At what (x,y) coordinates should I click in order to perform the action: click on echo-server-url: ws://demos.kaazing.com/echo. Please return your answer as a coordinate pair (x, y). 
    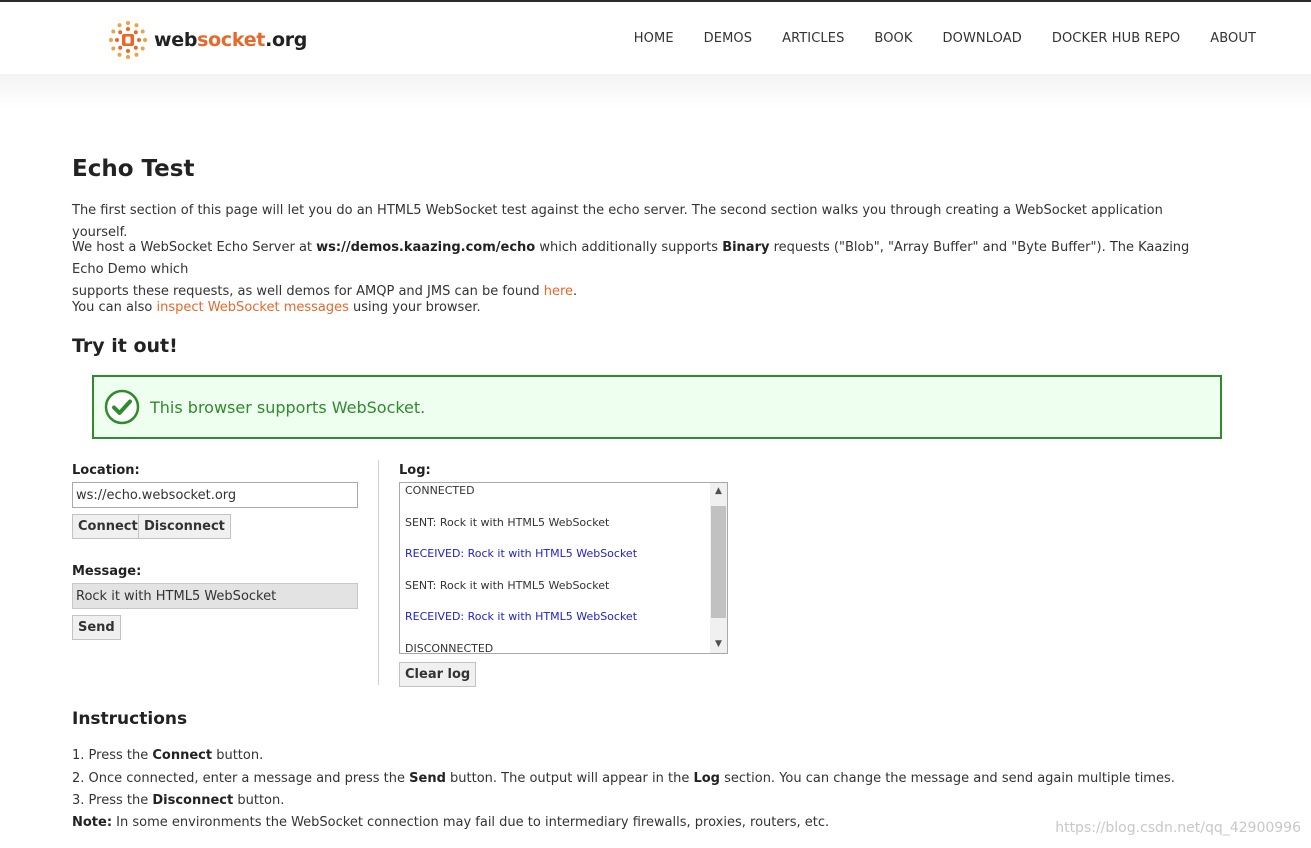
    Looking at the image, I should click on (426, 247).